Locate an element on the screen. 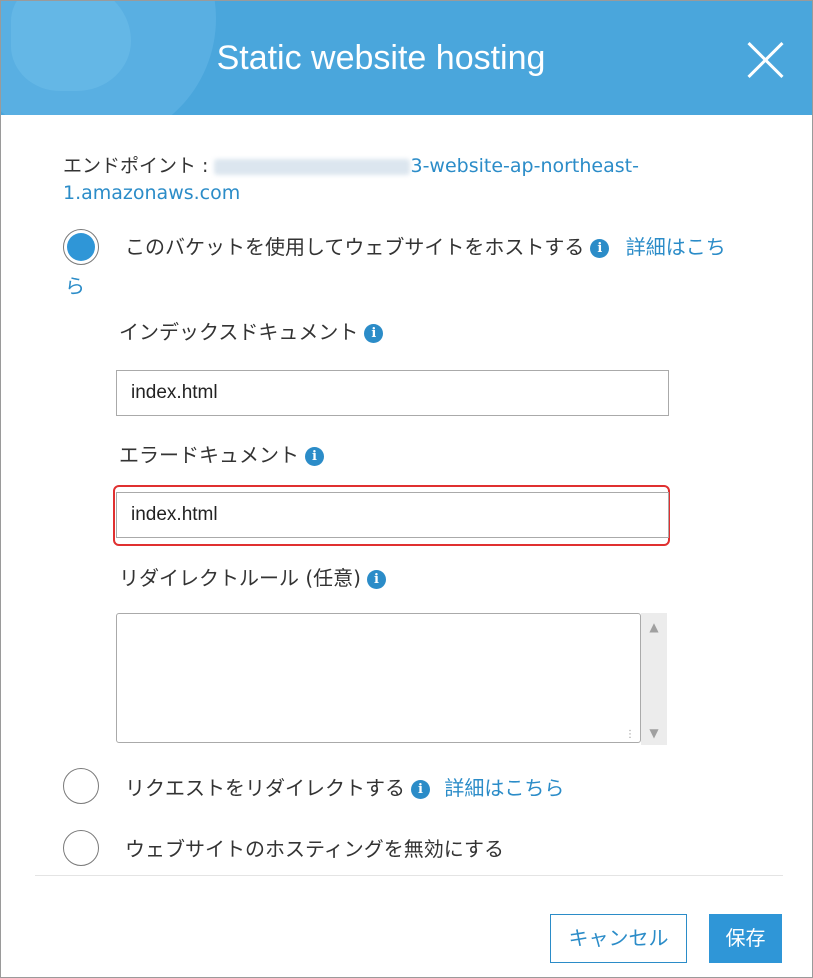  footer-divider is located at coordinates (409, 875).